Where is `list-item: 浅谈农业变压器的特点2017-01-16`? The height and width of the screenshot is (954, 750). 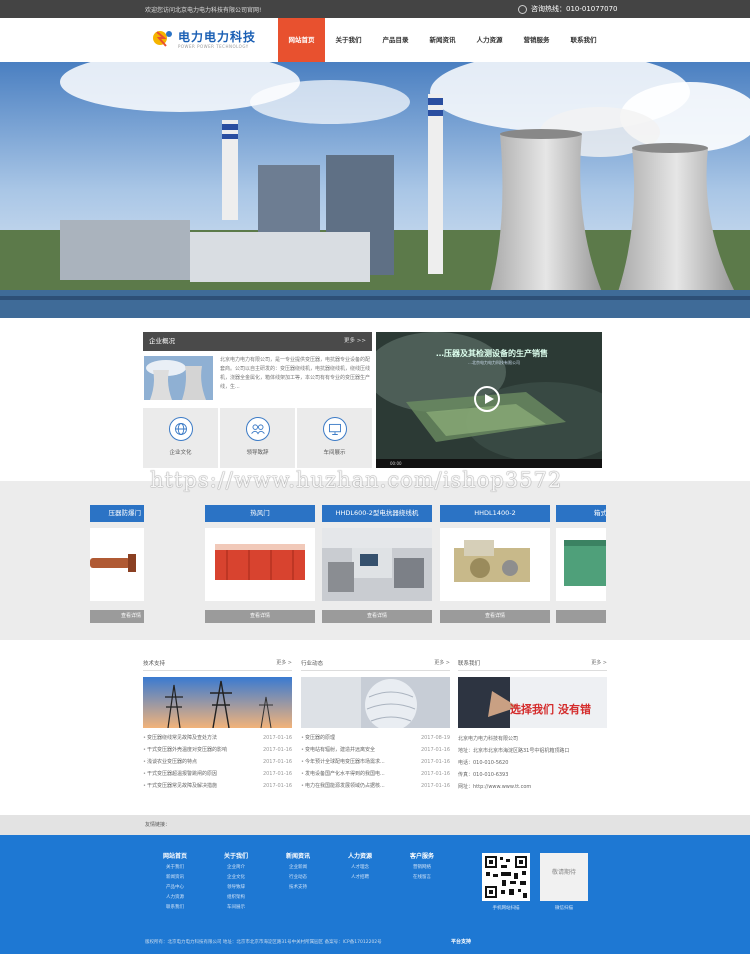 list-item: 浅谈农业变压器的特点2017-01-16 is located at coordinates (217, 762).